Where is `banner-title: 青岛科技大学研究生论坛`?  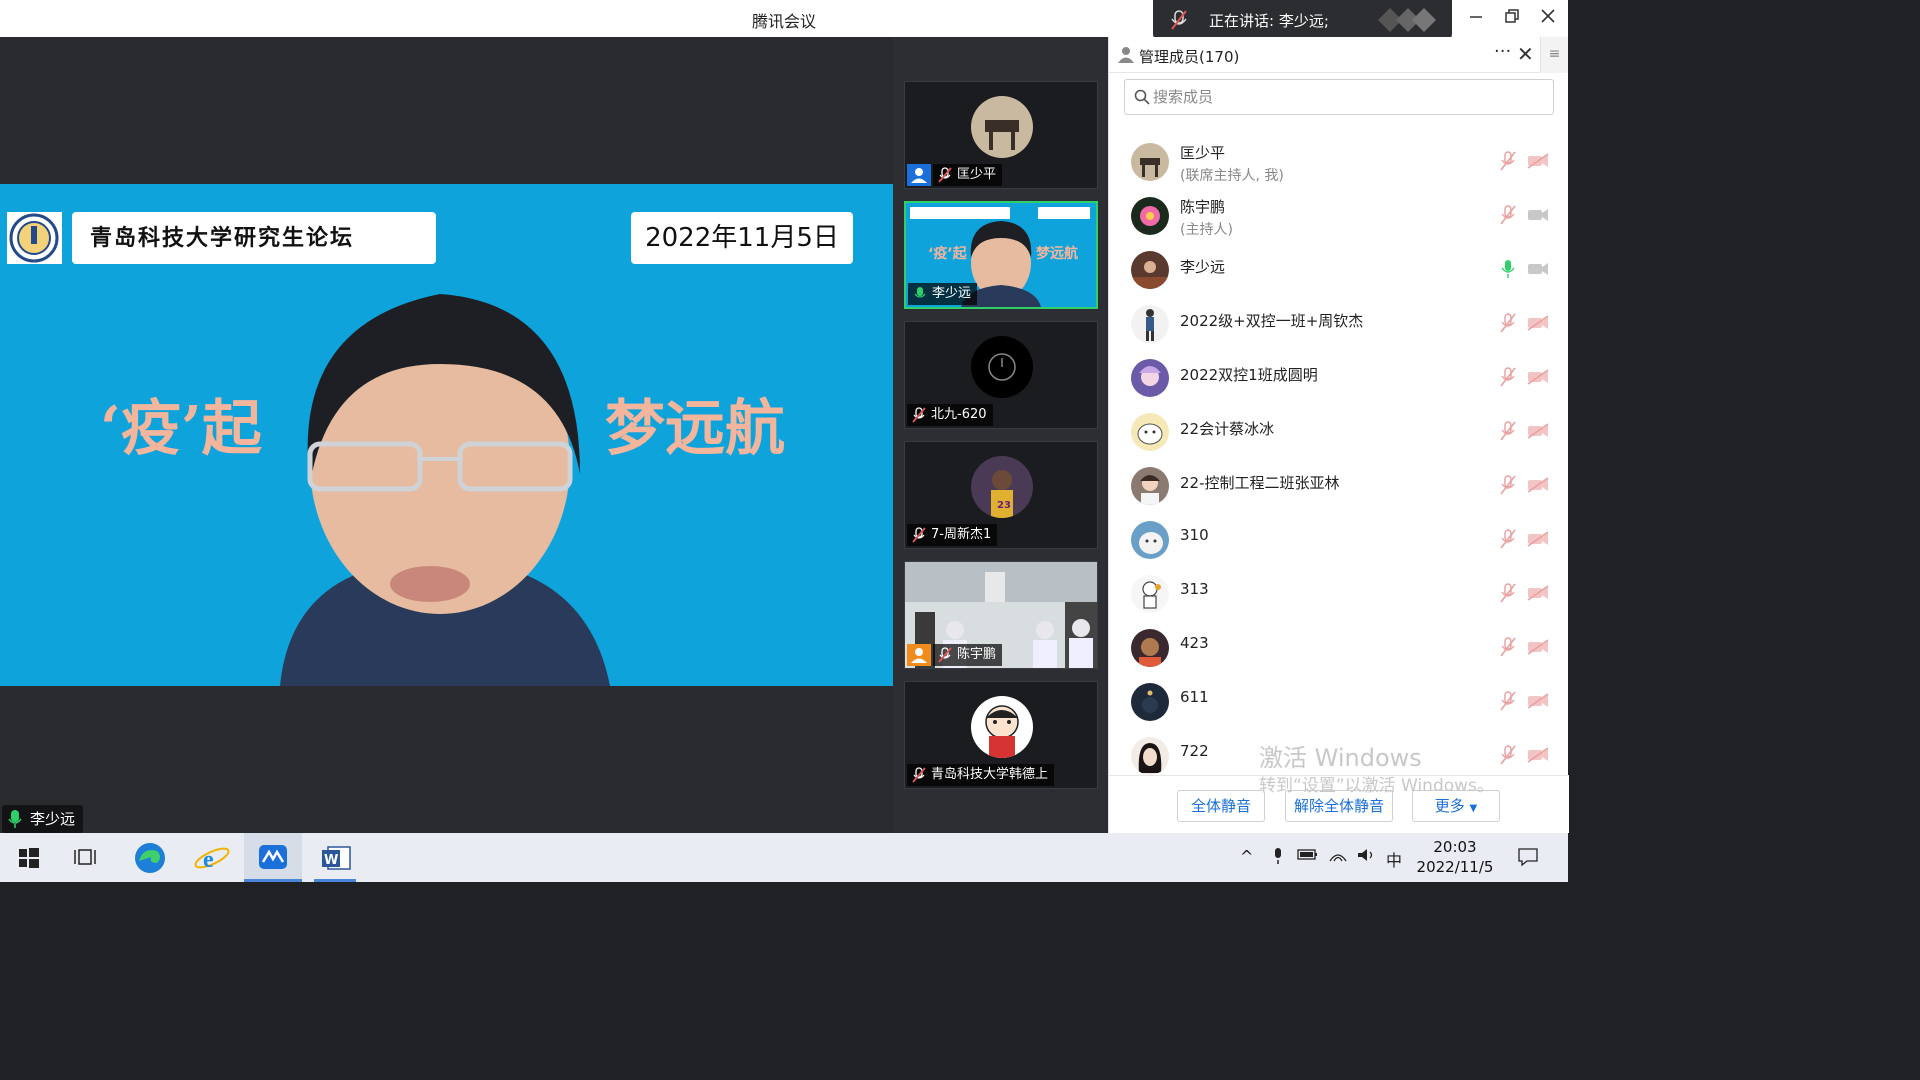
banner-title: 青岛科技大学研究生论坛 is located at coordinates (254, 238).